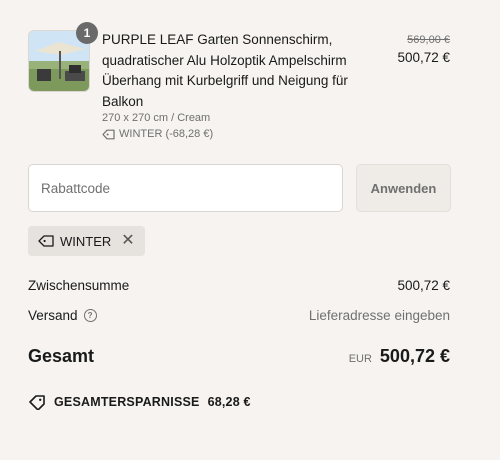  What do you see at coordinates (90, 315) in the screenshot?
I see `help-icon: ?` at bounding box center [90, 315].